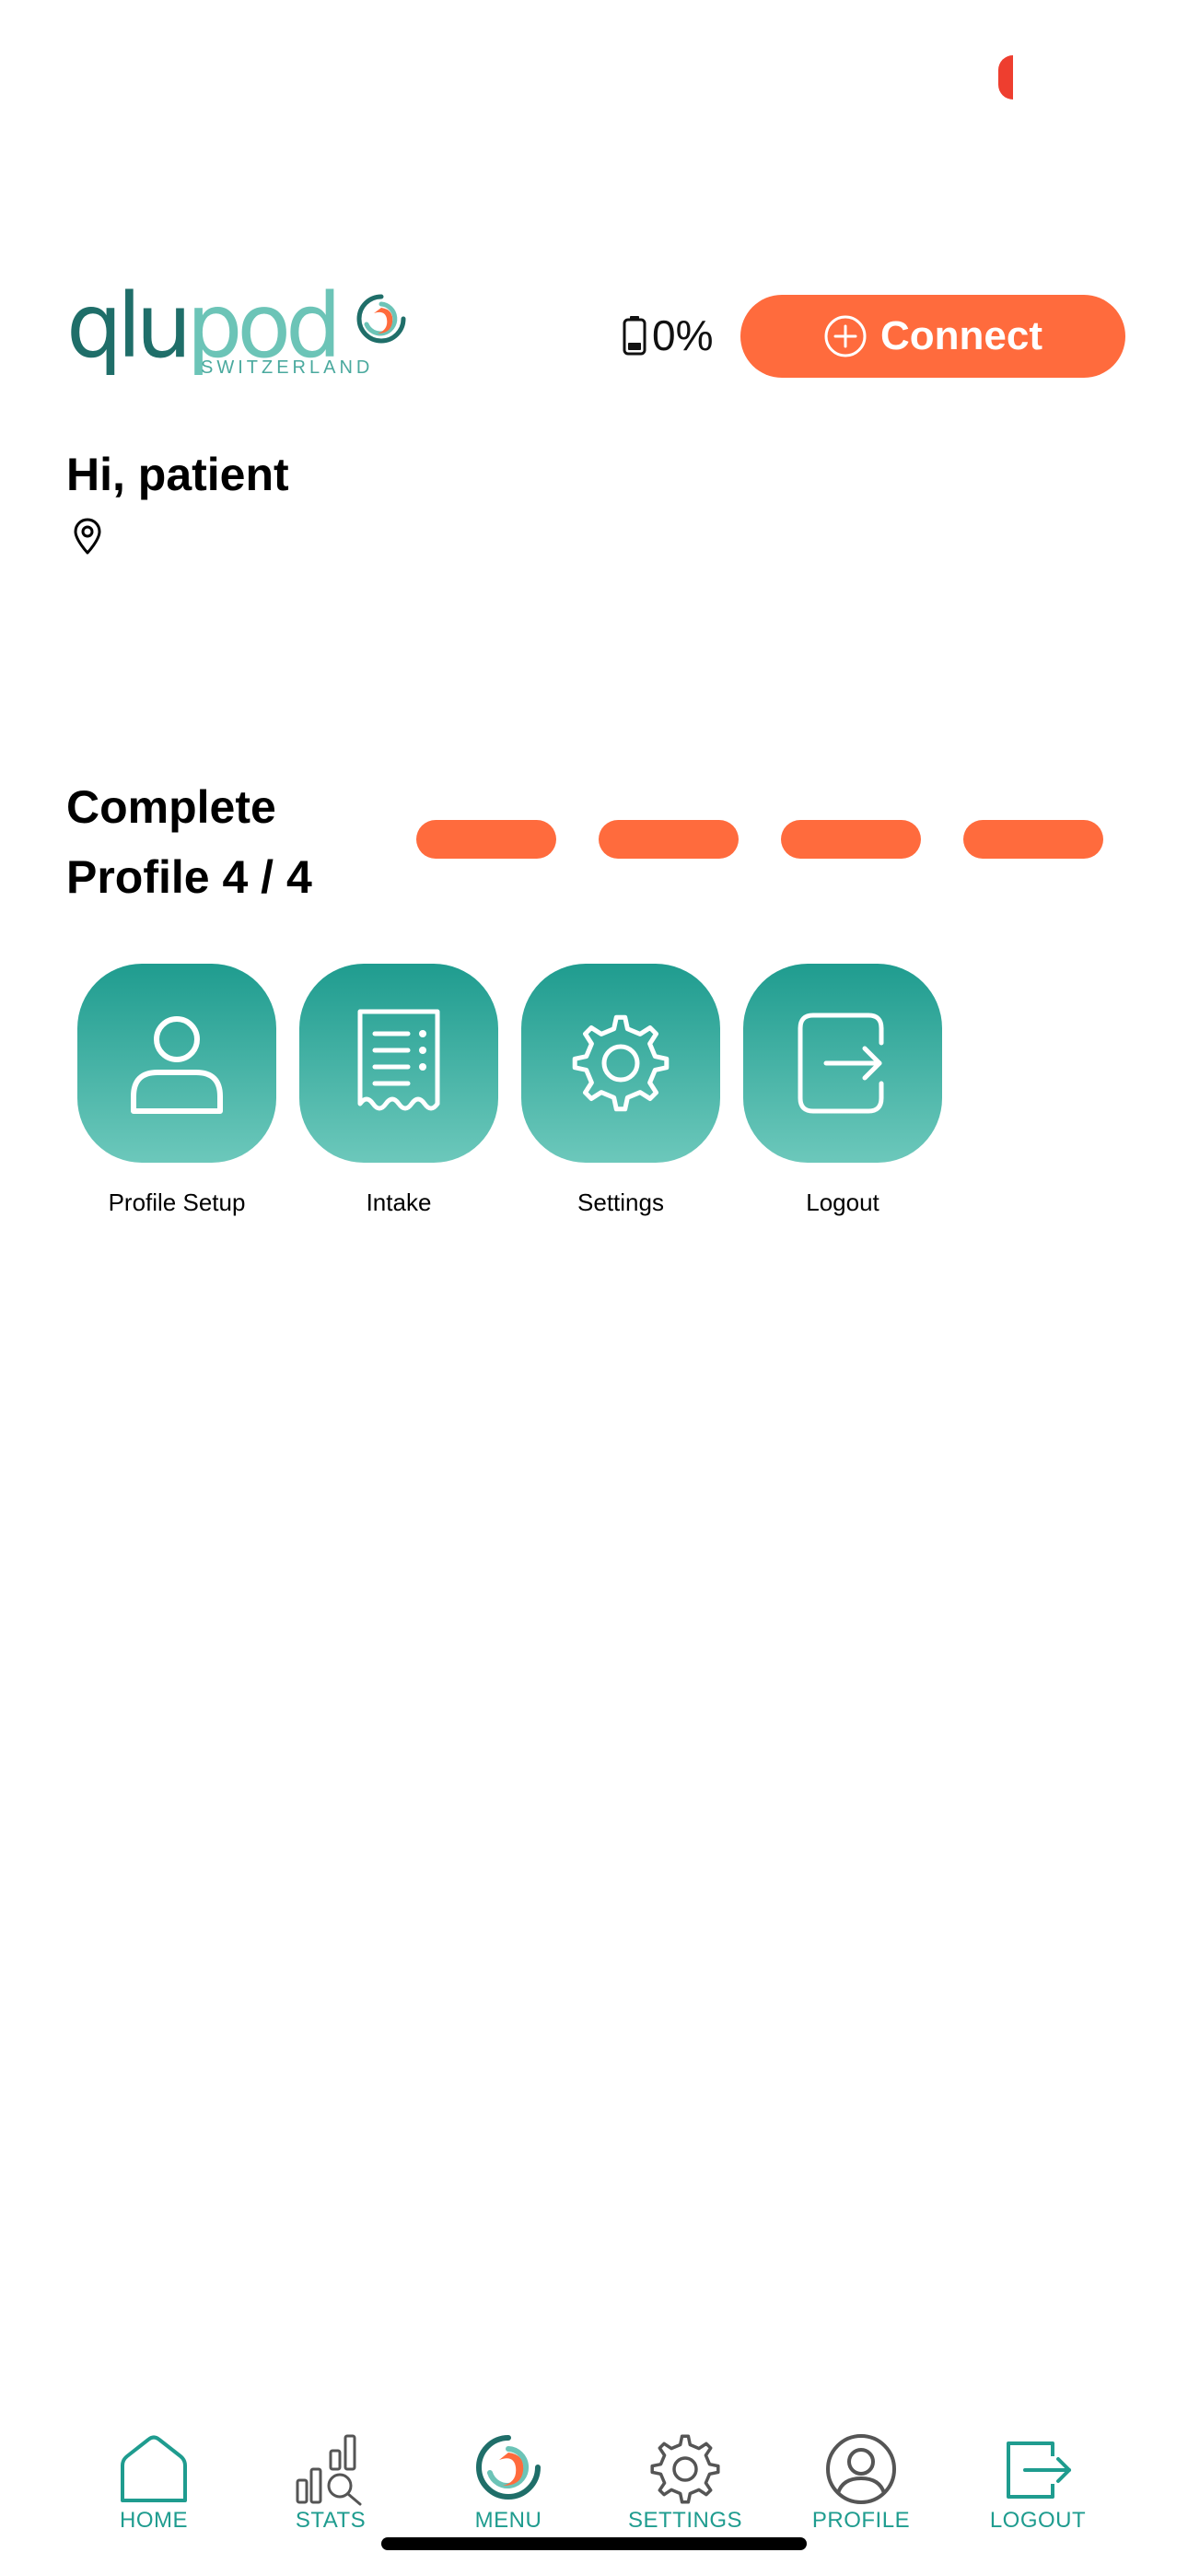 Image resolution: width=1188 pixels, height=2576 pixels. What do you see at coordinates (329, 2470) in the screenshot?
I see `stats-icon` at bounding box center [329, 2470].